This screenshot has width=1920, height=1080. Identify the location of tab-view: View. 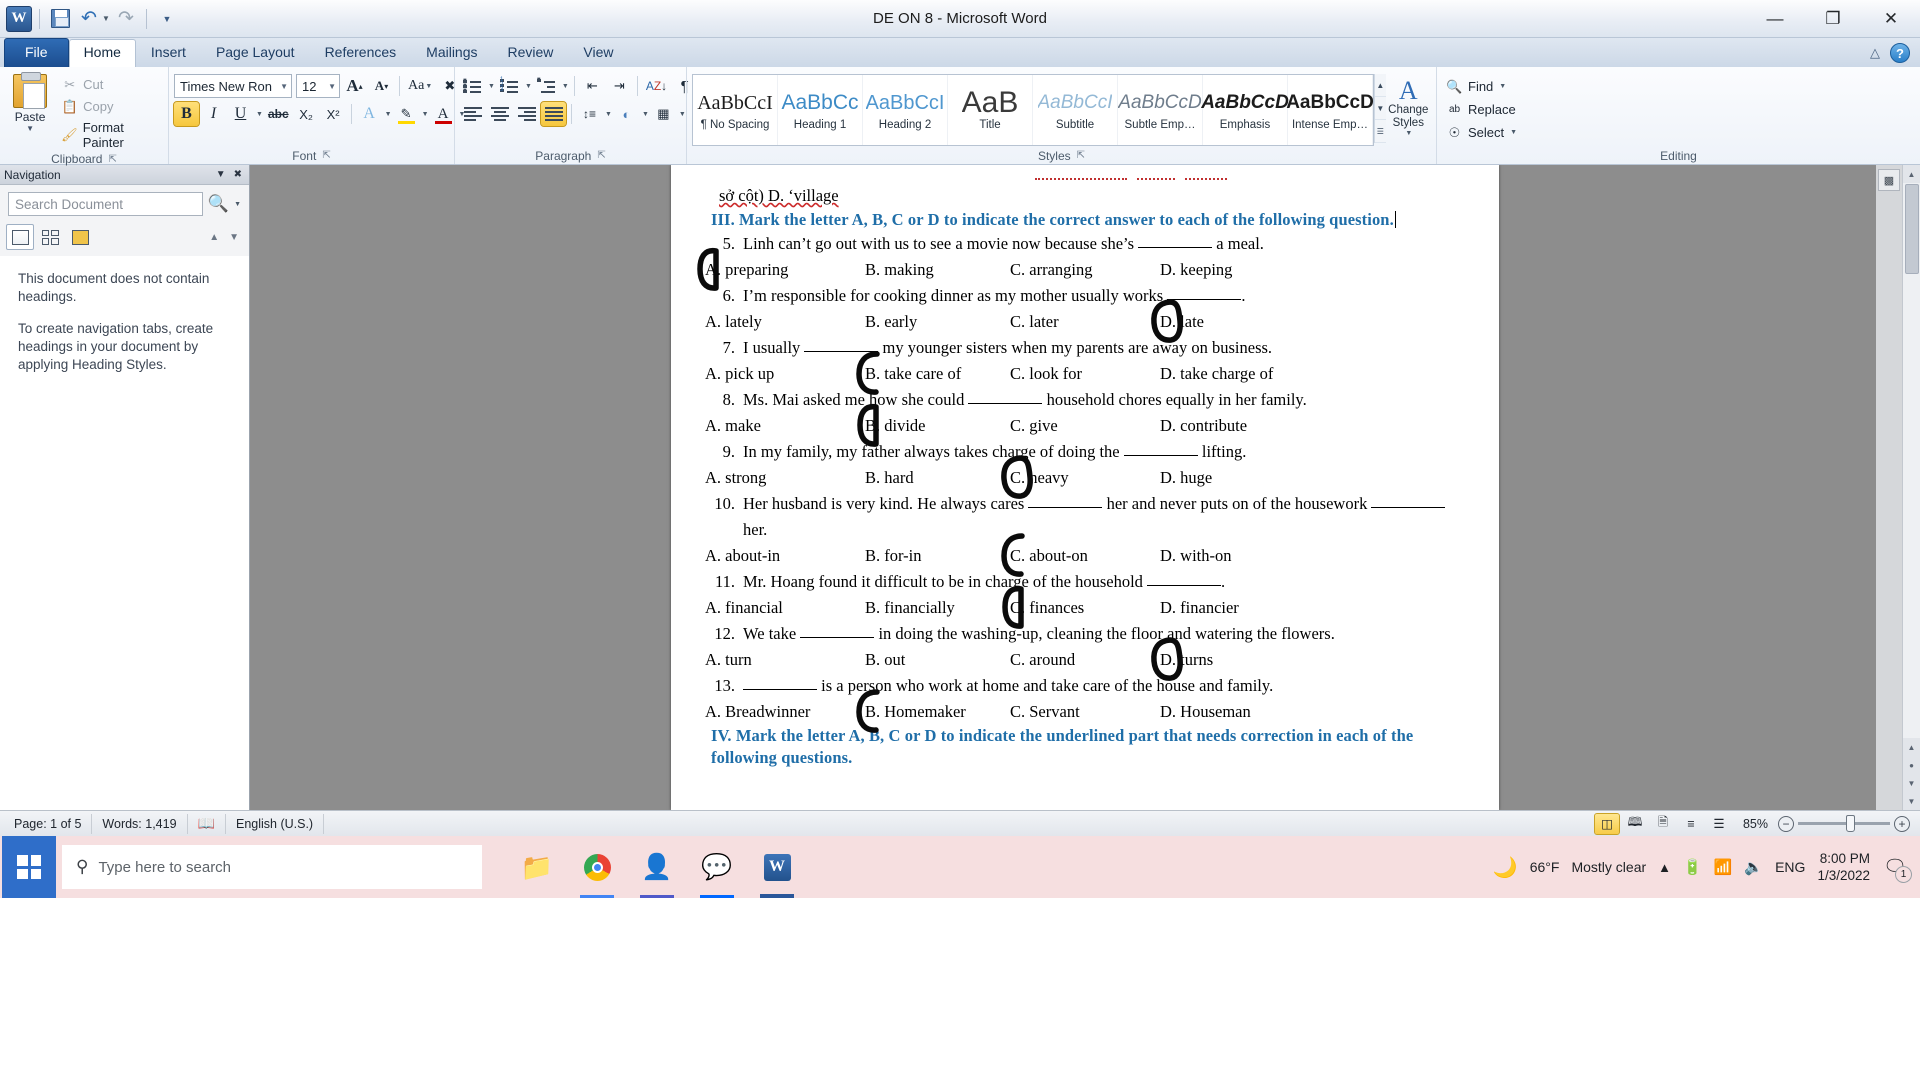
(598, 53).